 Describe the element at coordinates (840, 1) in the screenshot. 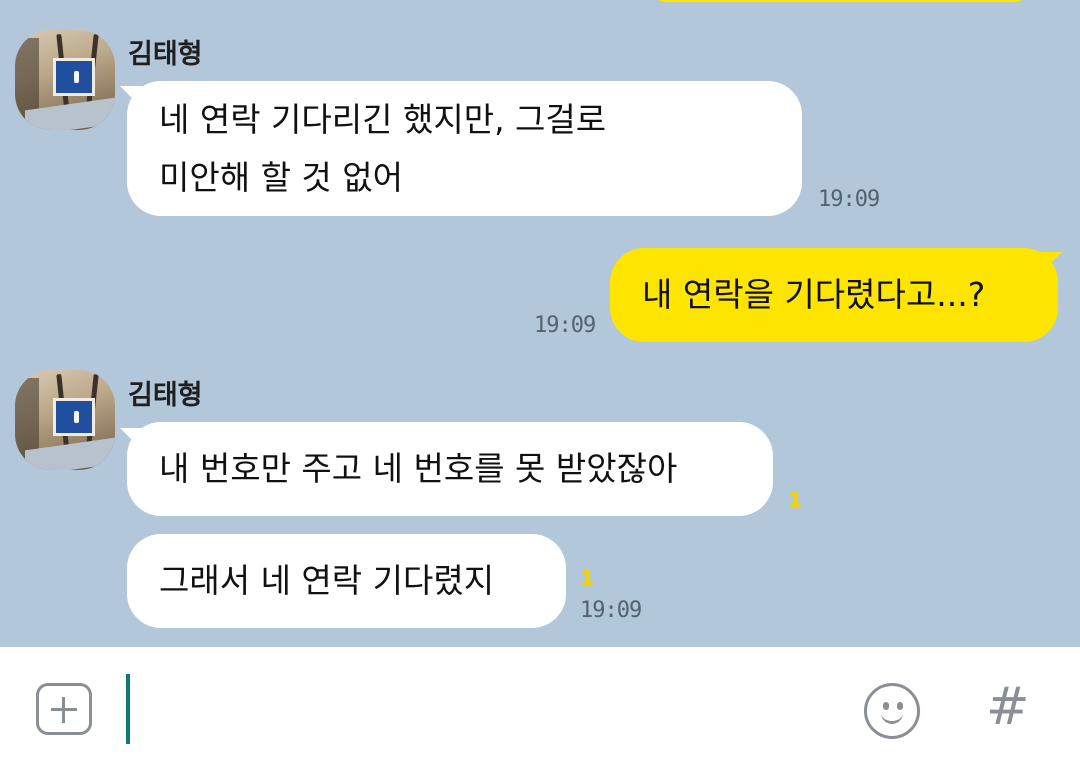

I see `previous-message-bubble` at that location.